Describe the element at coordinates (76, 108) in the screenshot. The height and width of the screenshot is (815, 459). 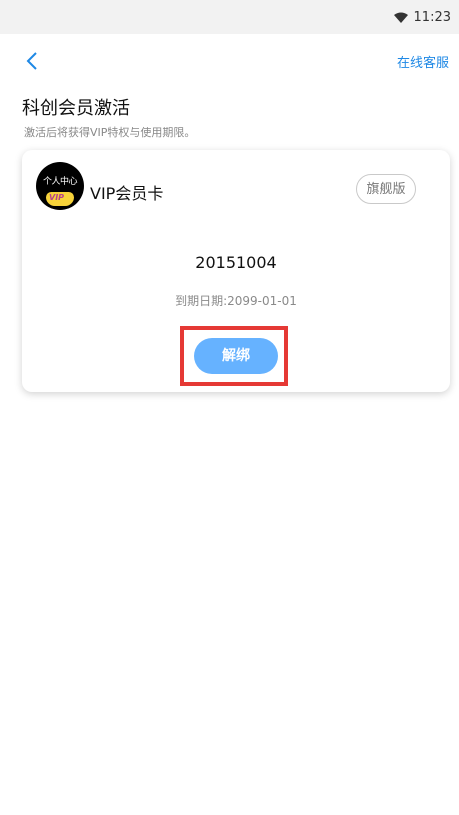
I see `page-title: 科创会员激活` at that location.